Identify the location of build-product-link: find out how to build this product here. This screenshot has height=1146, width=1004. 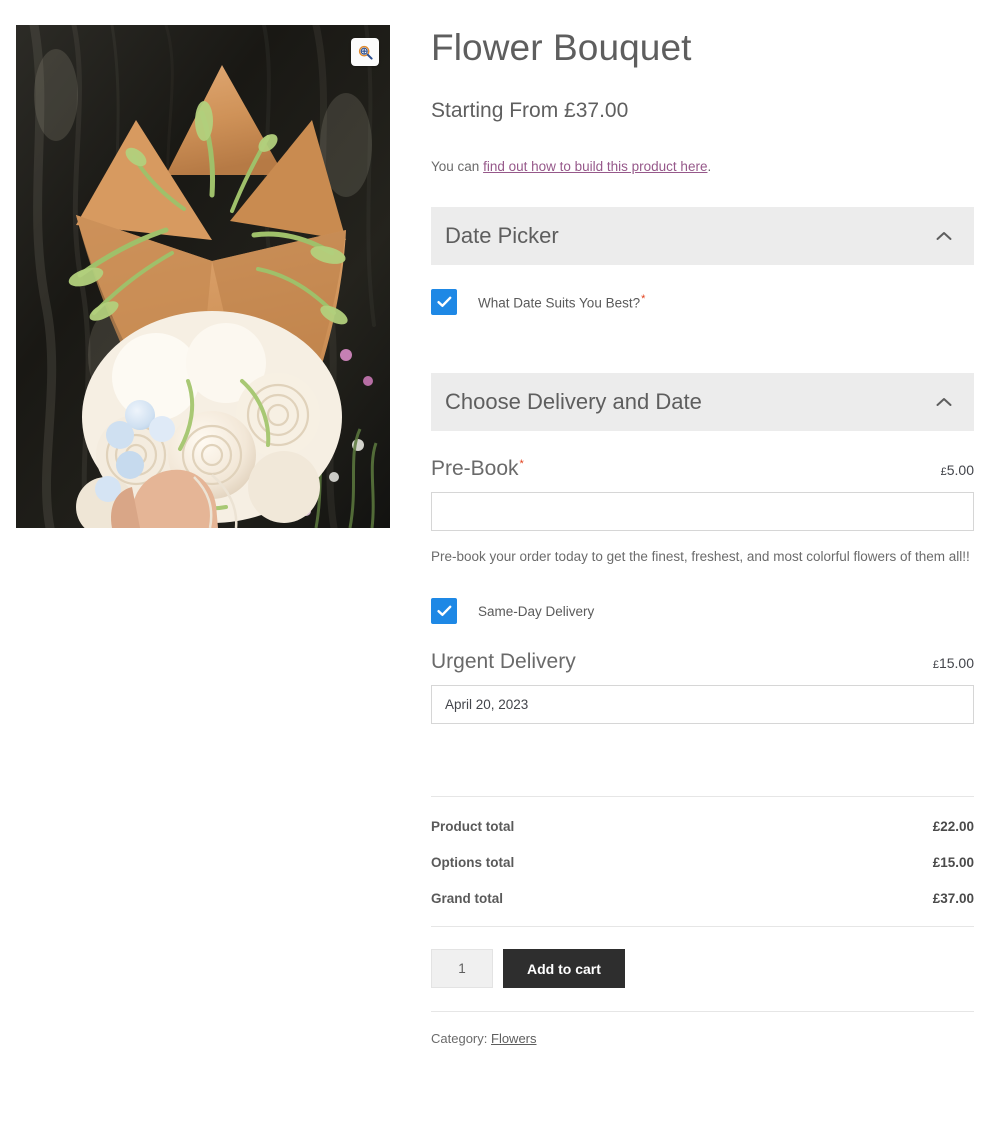
(595, 166).